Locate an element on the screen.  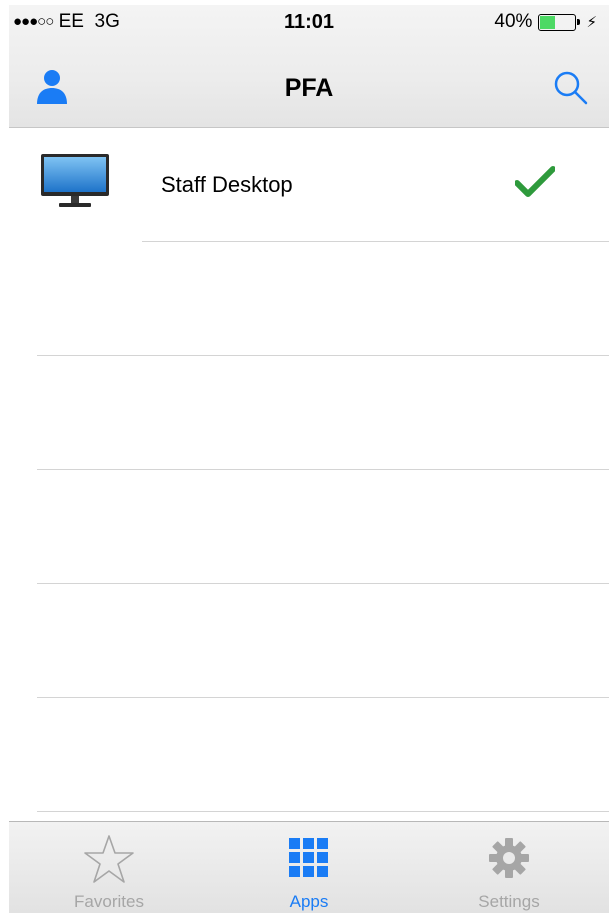
tab-favorites: Favorites is located at coordinates (109, 867).